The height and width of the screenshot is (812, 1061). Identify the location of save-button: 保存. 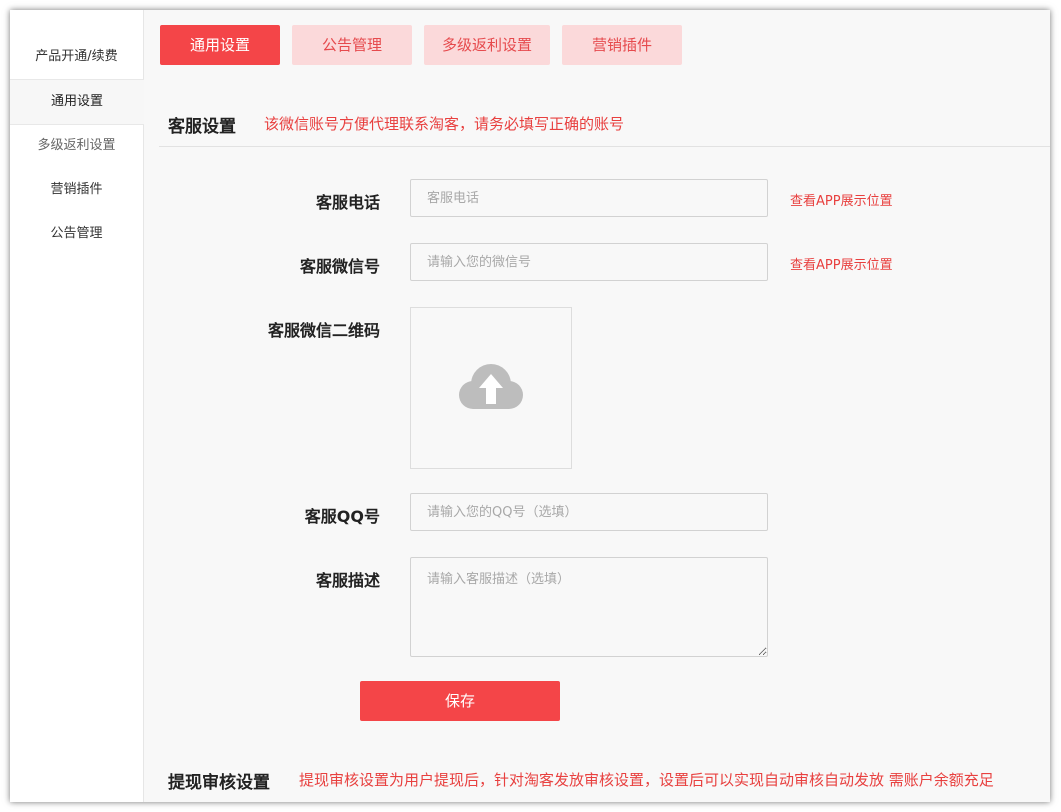
(460, 701).